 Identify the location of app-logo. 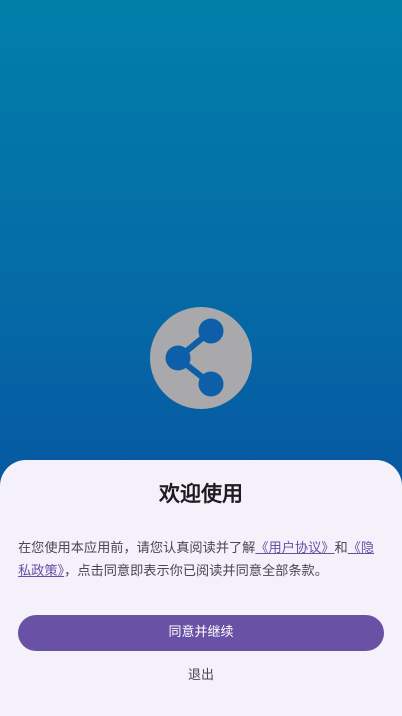
(201, 358).